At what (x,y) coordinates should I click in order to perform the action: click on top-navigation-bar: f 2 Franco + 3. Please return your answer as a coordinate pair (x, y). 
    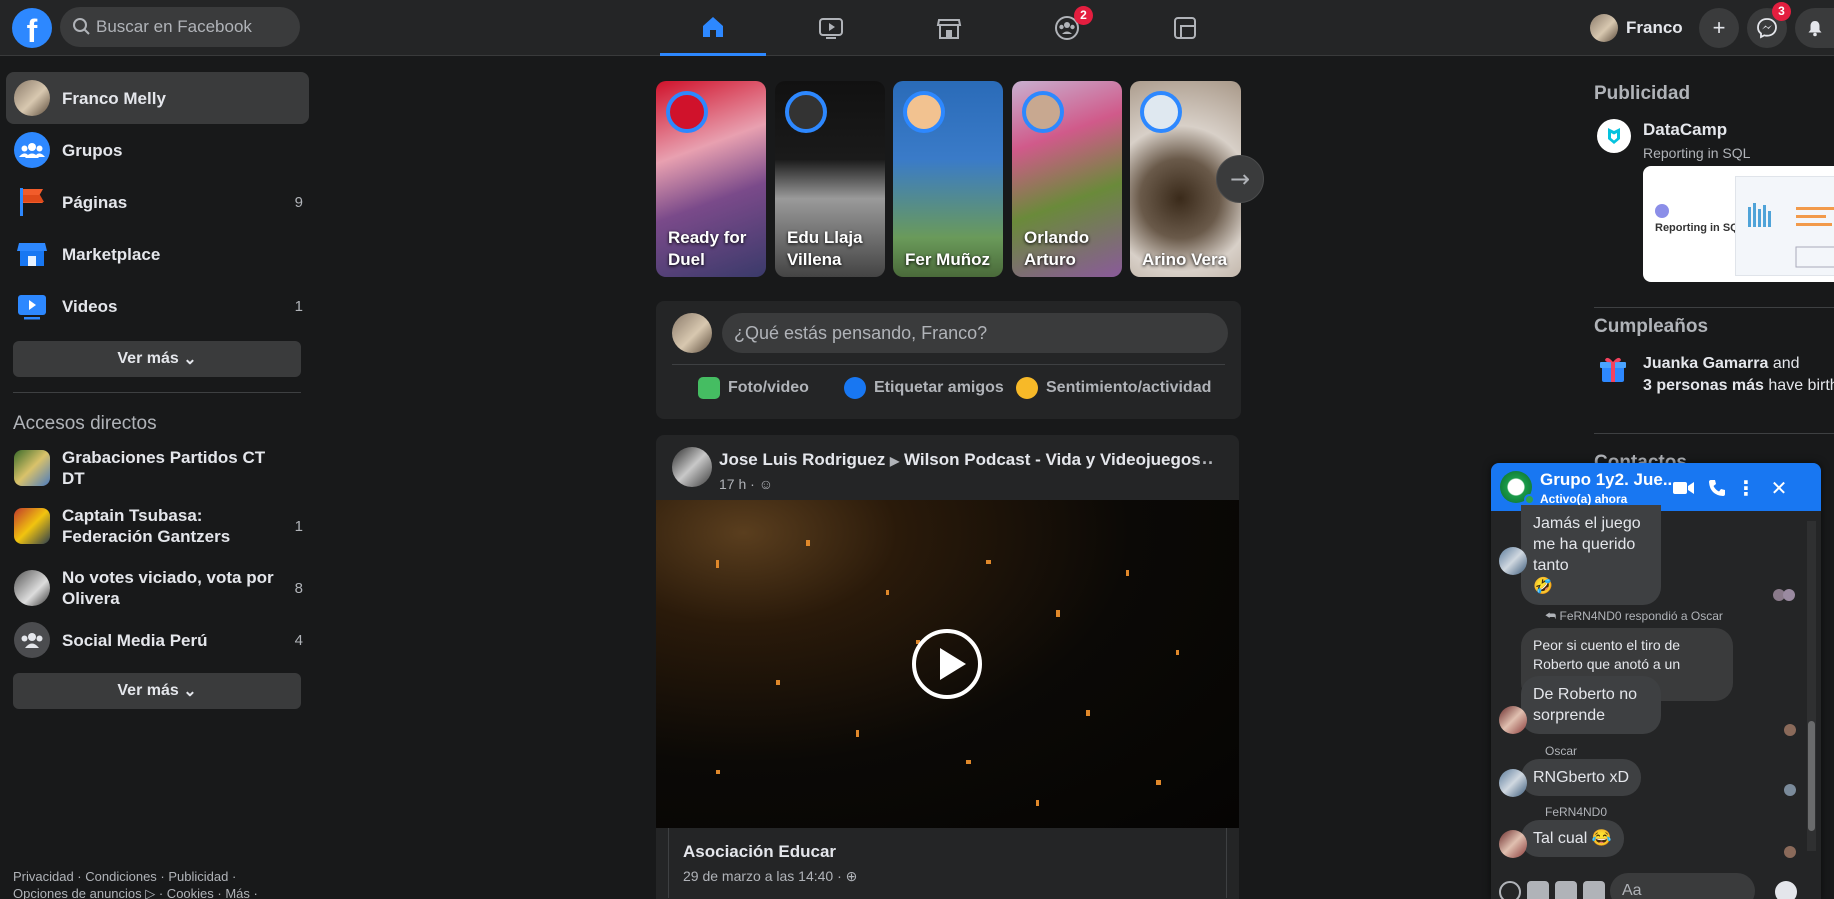
    Looking at the image, I should click on (917, 28).